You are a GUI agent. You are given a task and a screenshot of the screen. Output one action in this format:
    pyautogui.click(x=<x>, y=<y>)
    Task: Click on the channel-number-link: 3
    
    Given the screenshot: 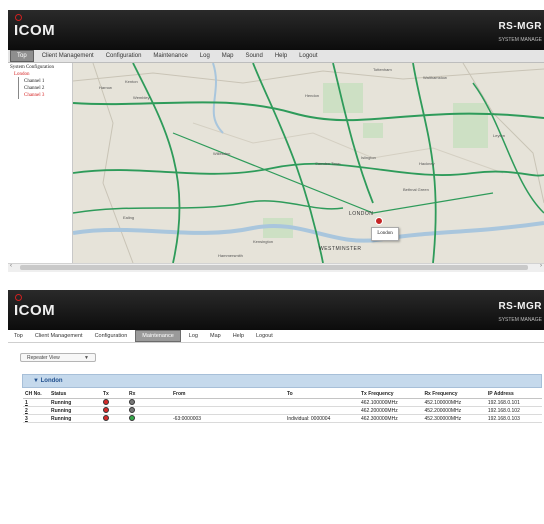 What is the action you would take?
    pyautogui.click(x=26, y=419)
    